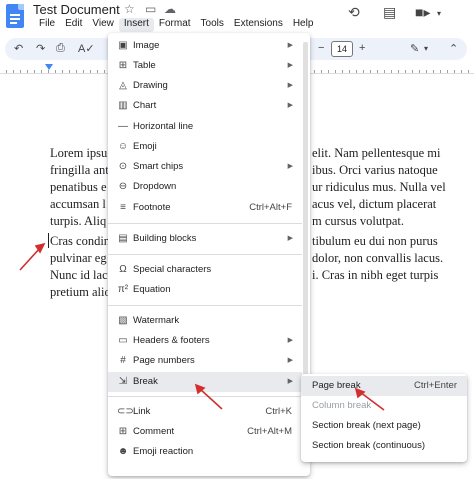 This screenshot has height=479, width=474. What do you see at coordinates (369, 399) in the screenshot?
I see `annotation-arrow-page-break` at bounding box center [369, 399].